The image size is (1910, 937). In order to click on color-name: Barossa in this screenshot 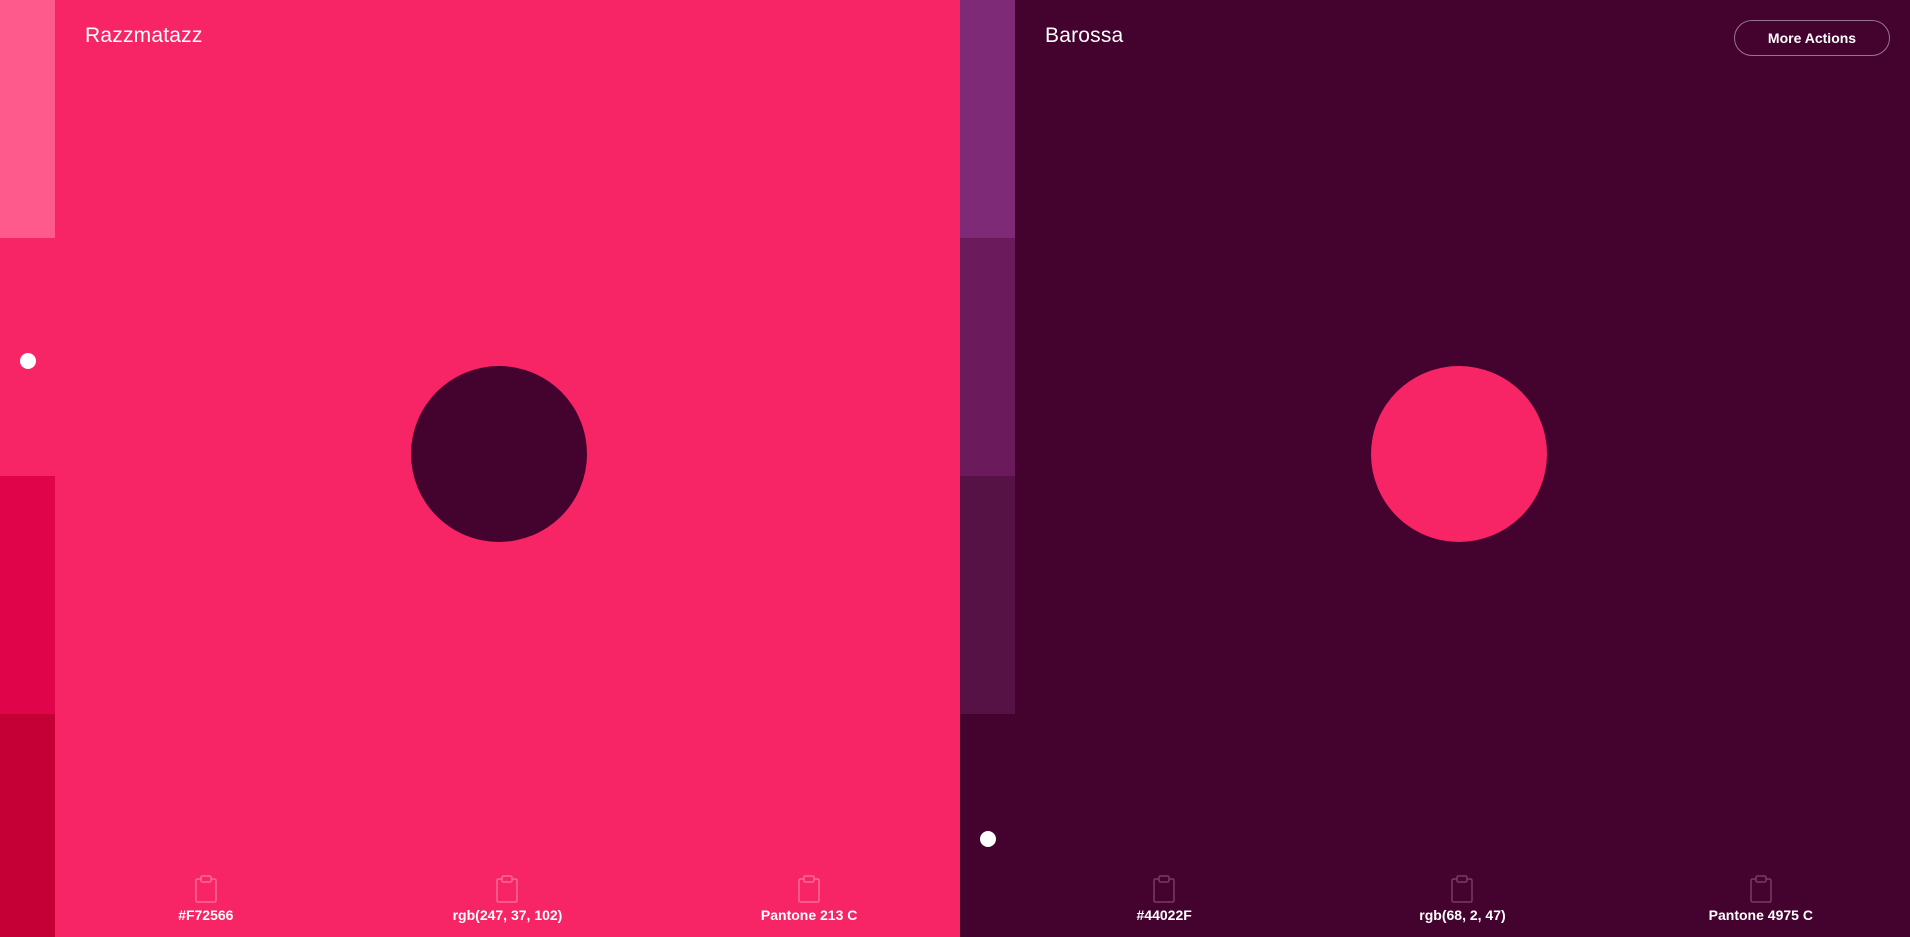, I will do `click(1084, 35)`.